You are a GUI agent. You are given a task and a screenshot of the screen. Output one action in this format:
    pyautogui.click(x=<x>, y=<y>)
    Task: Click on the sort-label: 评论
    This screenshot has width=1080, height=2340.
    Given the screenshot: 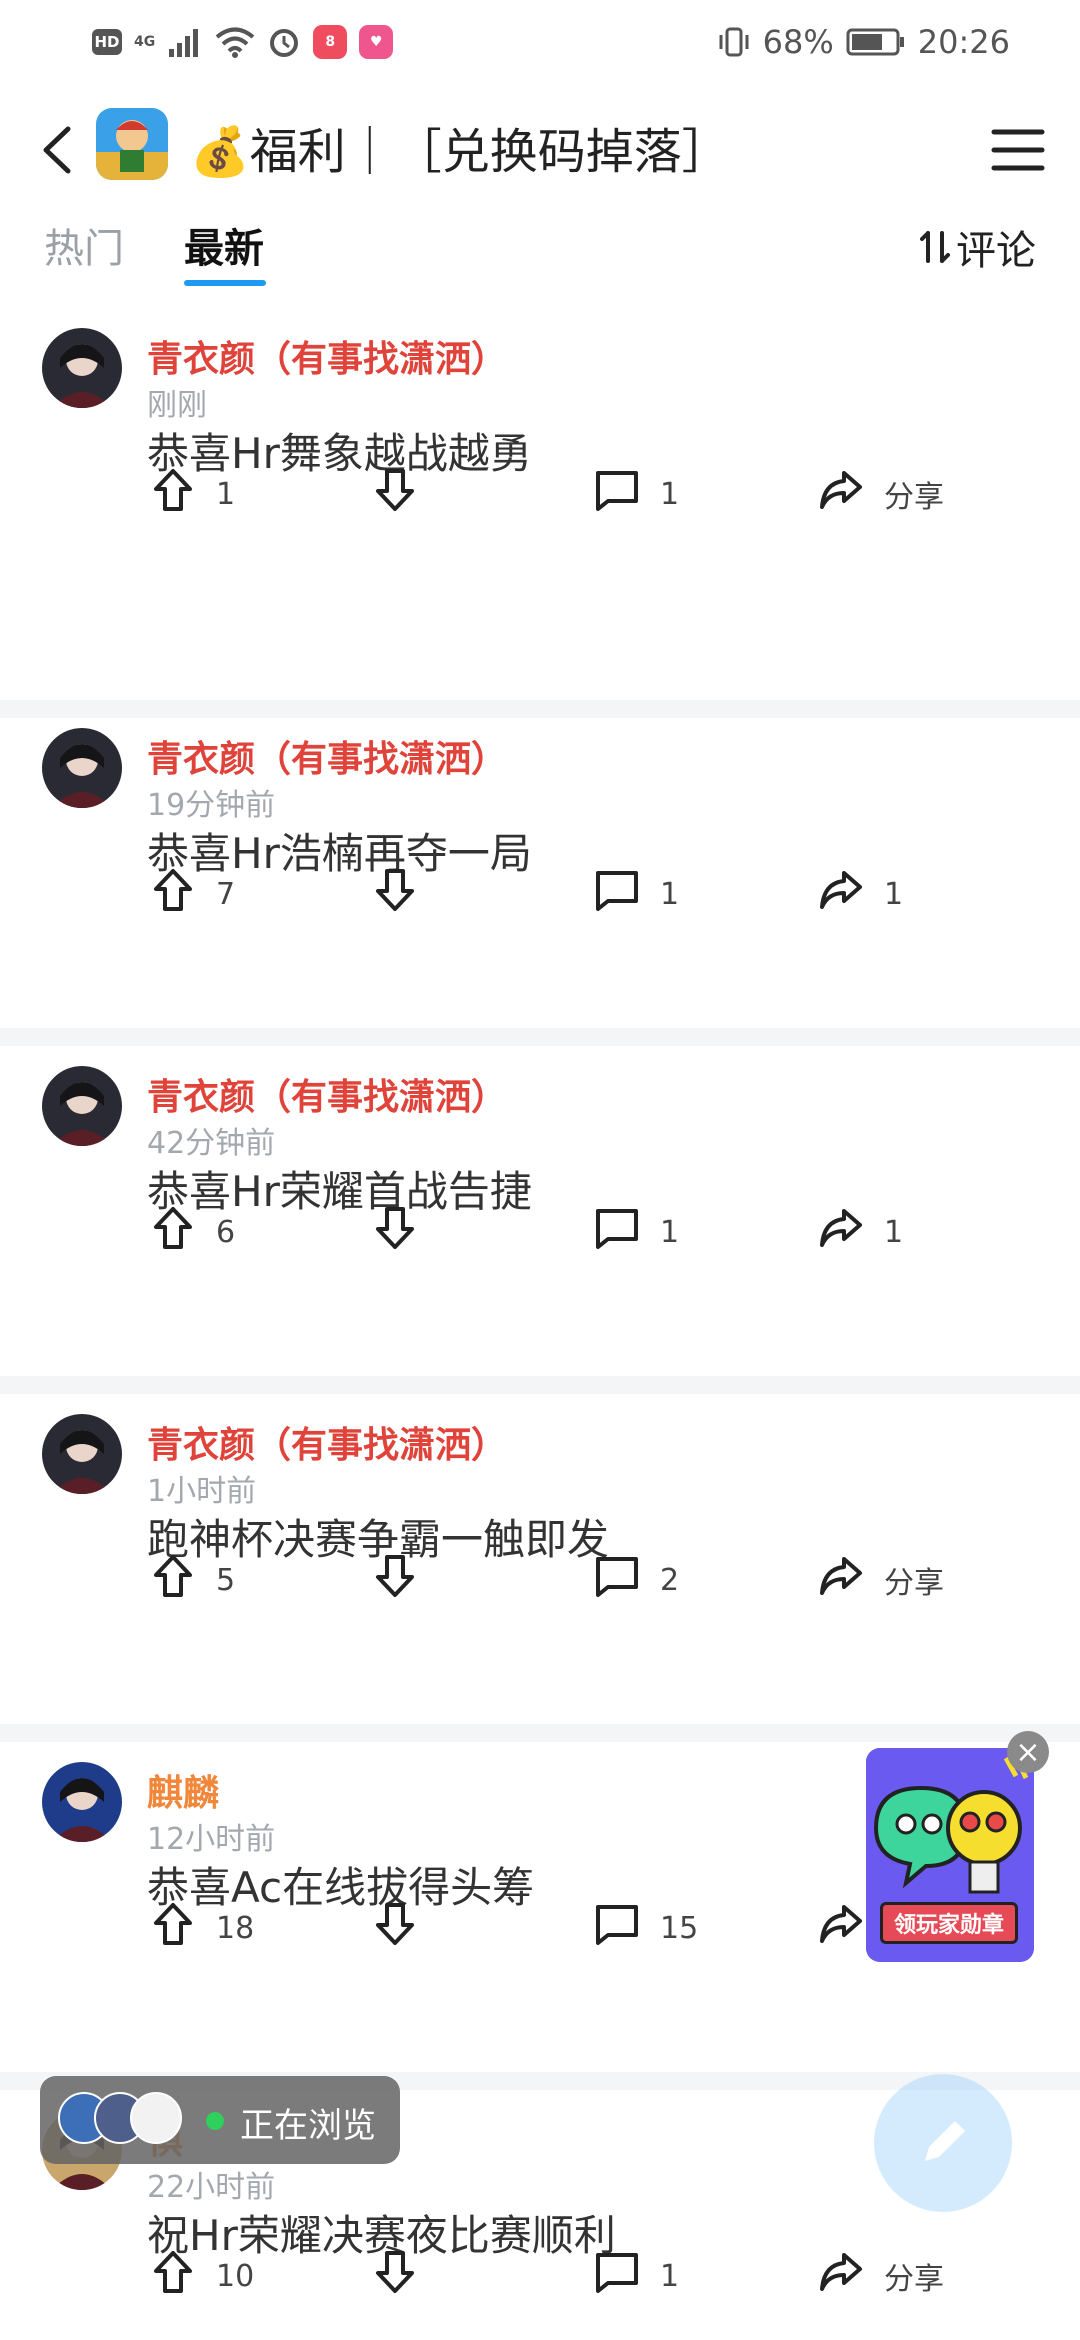 What is the action you would take?
    pyautogui.click(x=996, y=251)
    